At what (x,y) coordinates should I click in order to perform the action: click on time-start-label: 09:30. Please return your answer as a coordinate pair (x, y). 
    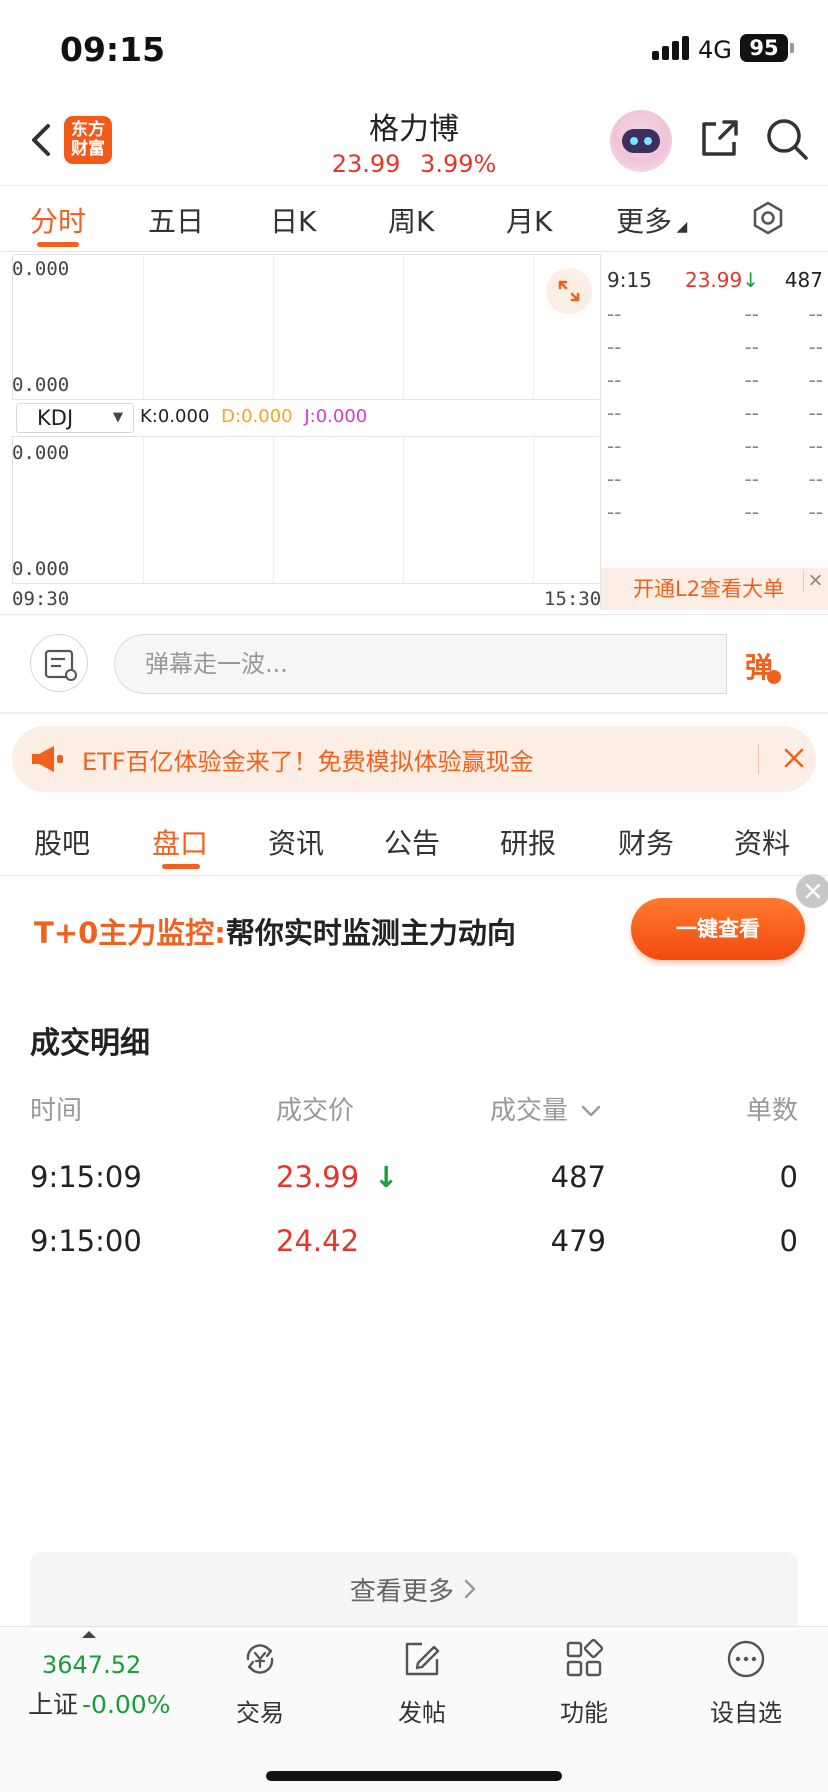
    Looking at the image, I should click on (41, 599).